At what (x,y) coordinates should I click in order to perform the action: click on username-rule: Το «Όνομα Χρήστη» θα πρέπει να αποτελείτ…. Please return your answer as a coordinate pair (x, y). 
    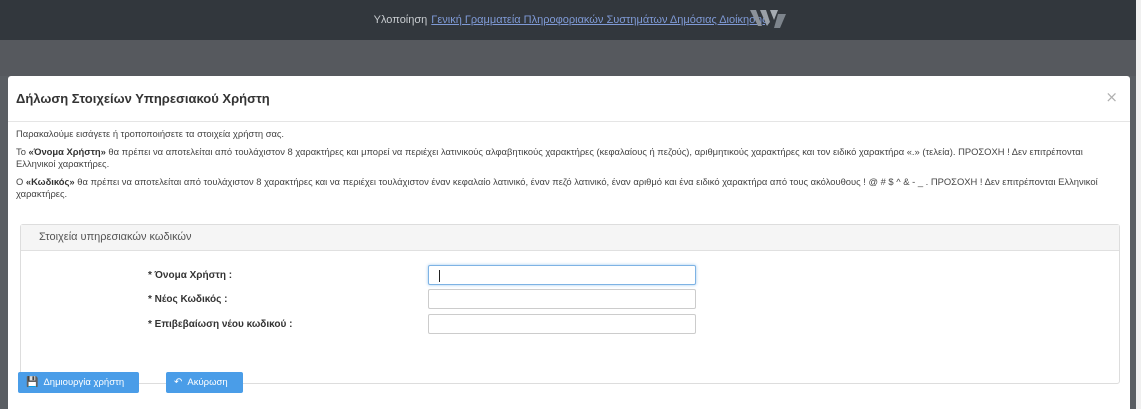
    Looking at the image, I should click on (549, 157).